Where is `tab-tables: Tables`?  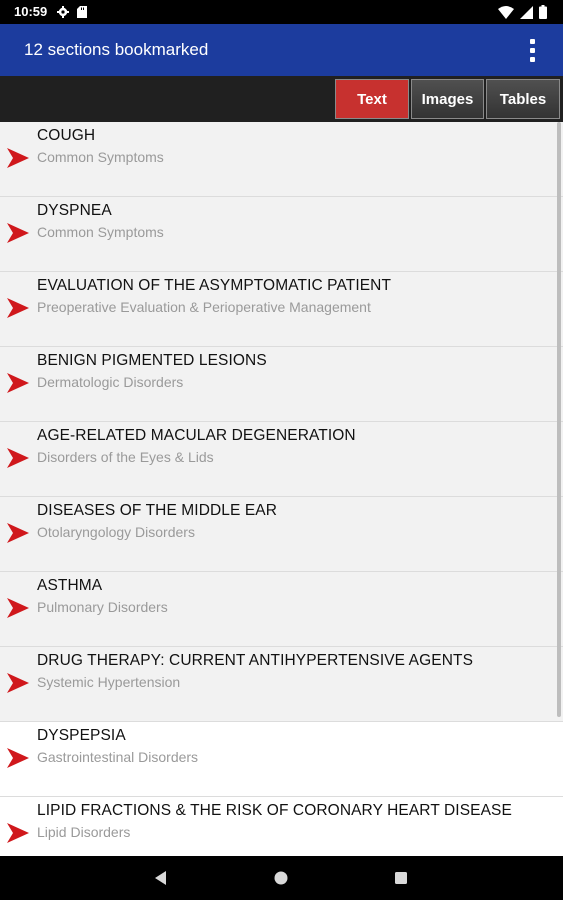
tab-tables: Tables is located at coordinates (523, 99).